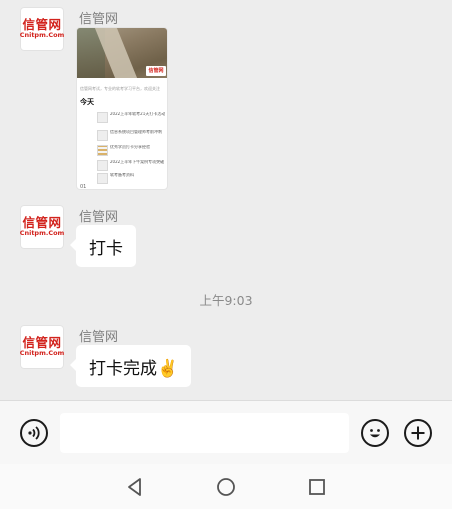 Image resolution: width=452 pixels, height=509 pixels. What do you see at coordinates (132, 179) in the screenshot?
I see `article-list-item: 软考备考资料` at bounding box center [132, 179].